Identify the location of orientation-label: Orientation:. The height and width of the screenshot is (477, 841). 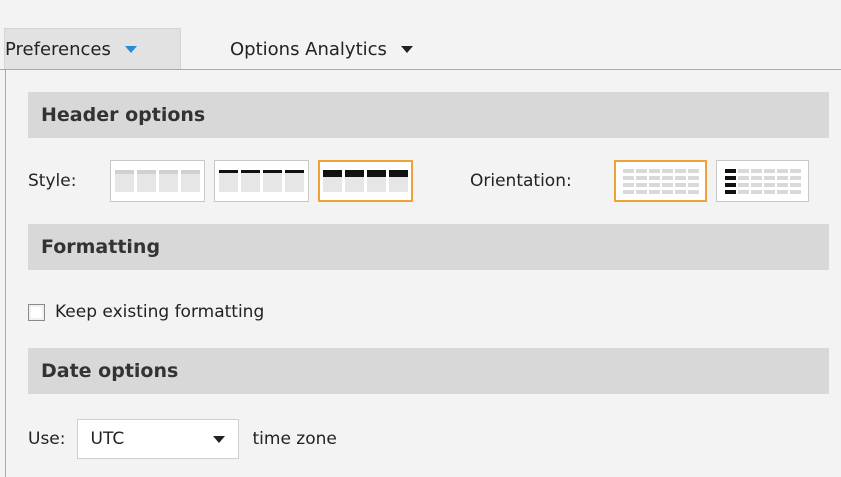
(521, 181).